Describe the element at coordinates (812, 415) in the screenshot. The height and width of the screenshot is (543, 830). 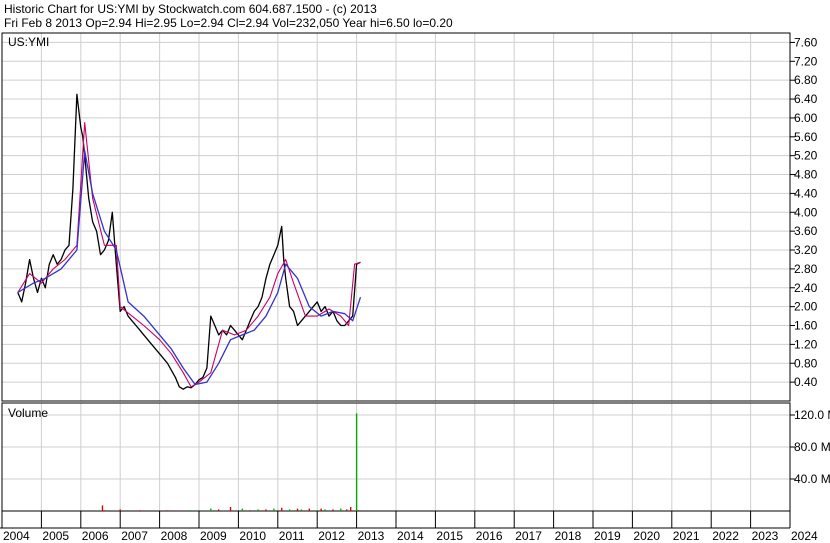
I see `volume-y-tick-label: 120.0 M` at that location.